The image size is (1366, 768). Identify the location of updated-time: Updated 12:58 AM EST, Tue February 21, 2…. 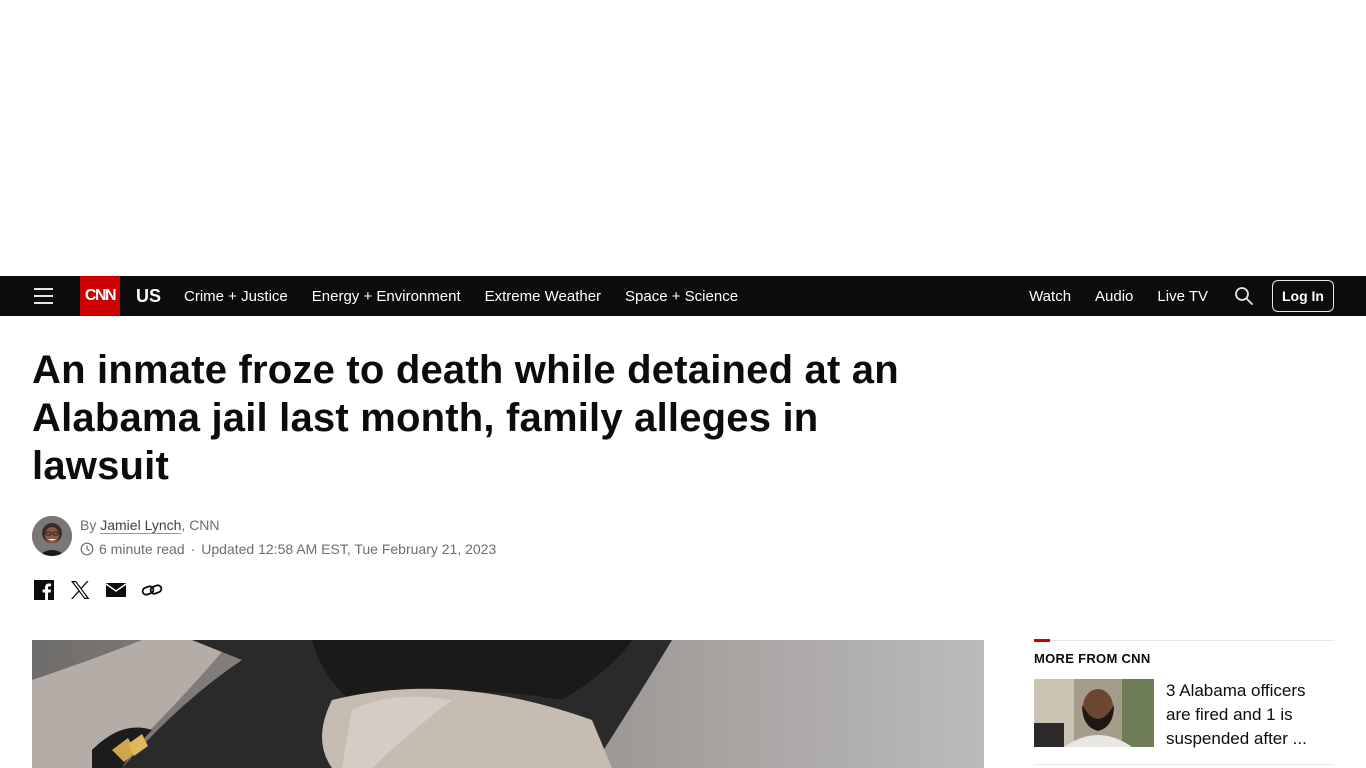
(349, 549).